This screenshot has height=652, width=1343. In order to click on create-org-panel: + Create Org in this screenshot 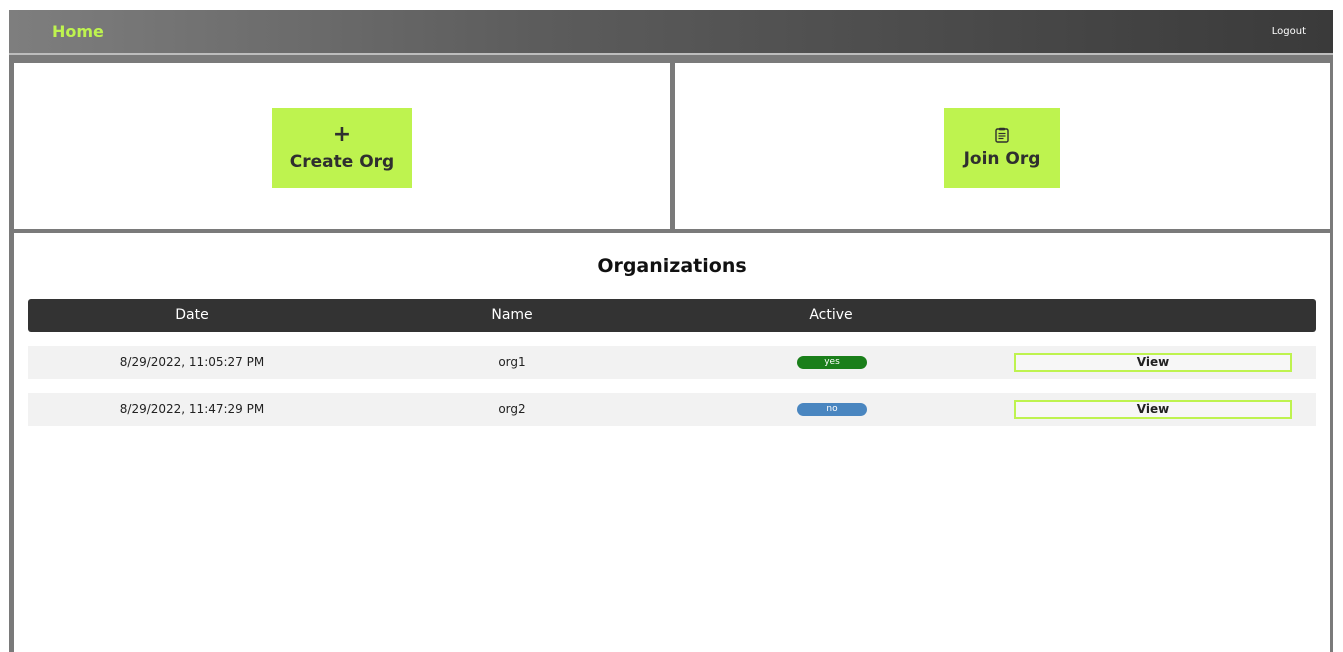, I will do `click(342, 146)`.